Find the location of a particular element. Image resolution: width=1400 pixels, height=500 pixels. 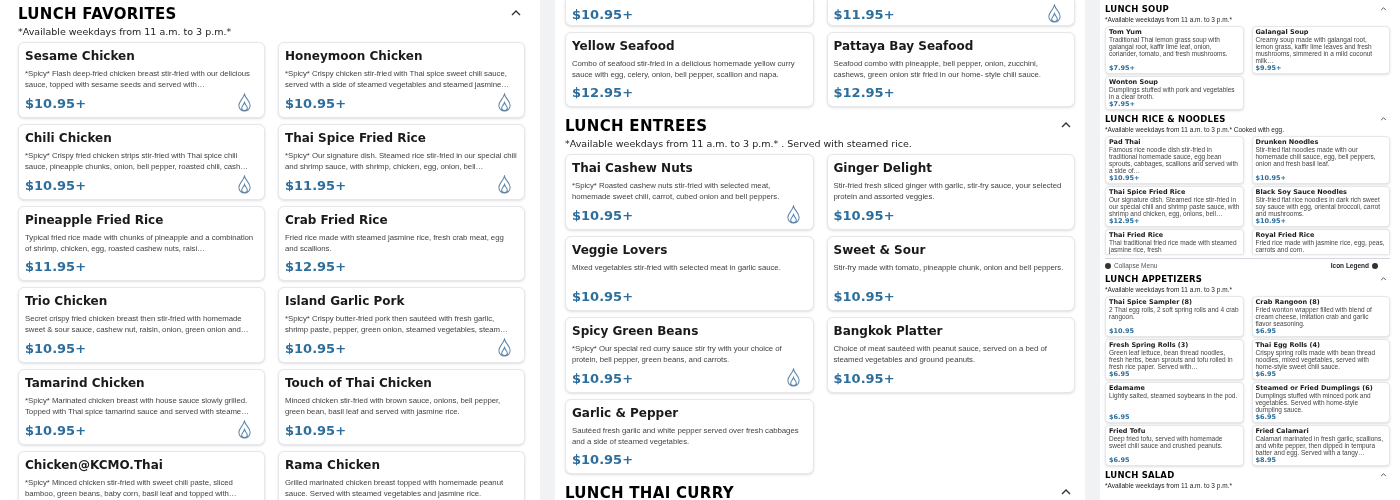

section-title: LUNCH APPETIZERS is located at coordinates (1154, 279).